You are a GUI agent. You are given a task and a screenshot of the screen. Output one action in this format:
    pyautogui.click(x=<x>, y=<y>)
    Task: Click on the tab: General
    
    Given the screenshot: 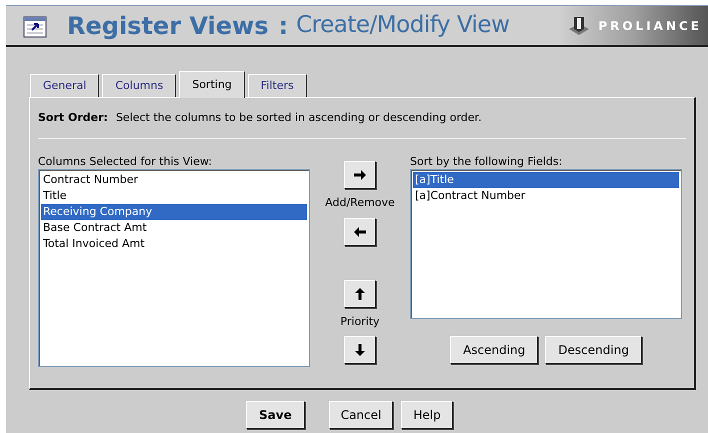 What is the action you would take?
    pyautogui.click(x=65, y=85)
    